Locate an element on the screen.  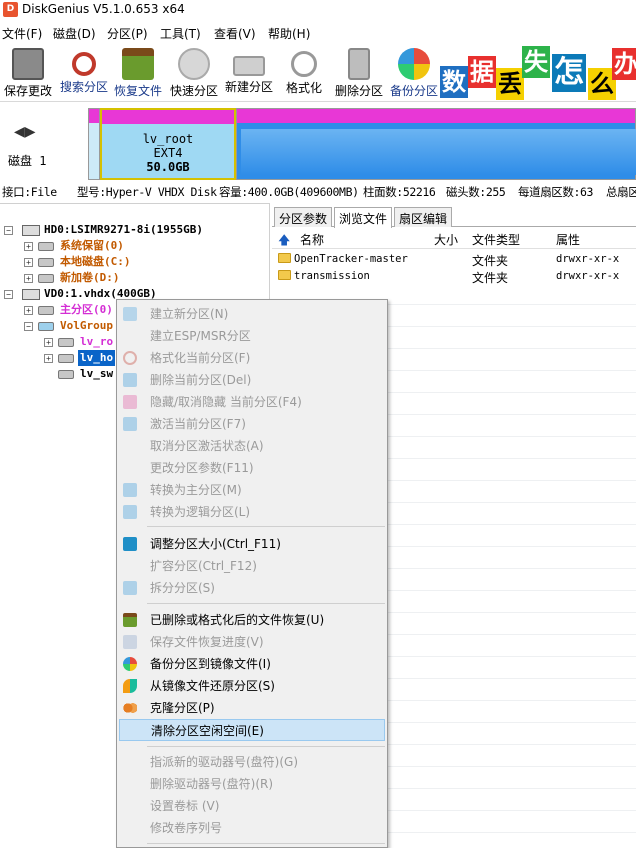
menu-item-change-serial: 修改卷序列号 is located at coordinates (252, 828).